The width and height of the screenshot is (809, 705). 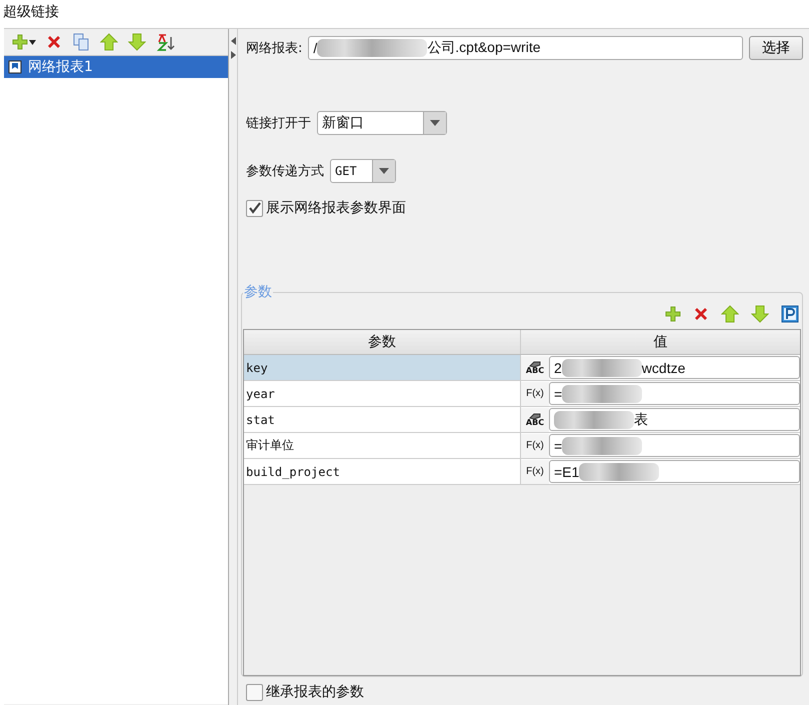 I want to click on parameter-icon, so click(x=790, y=314).